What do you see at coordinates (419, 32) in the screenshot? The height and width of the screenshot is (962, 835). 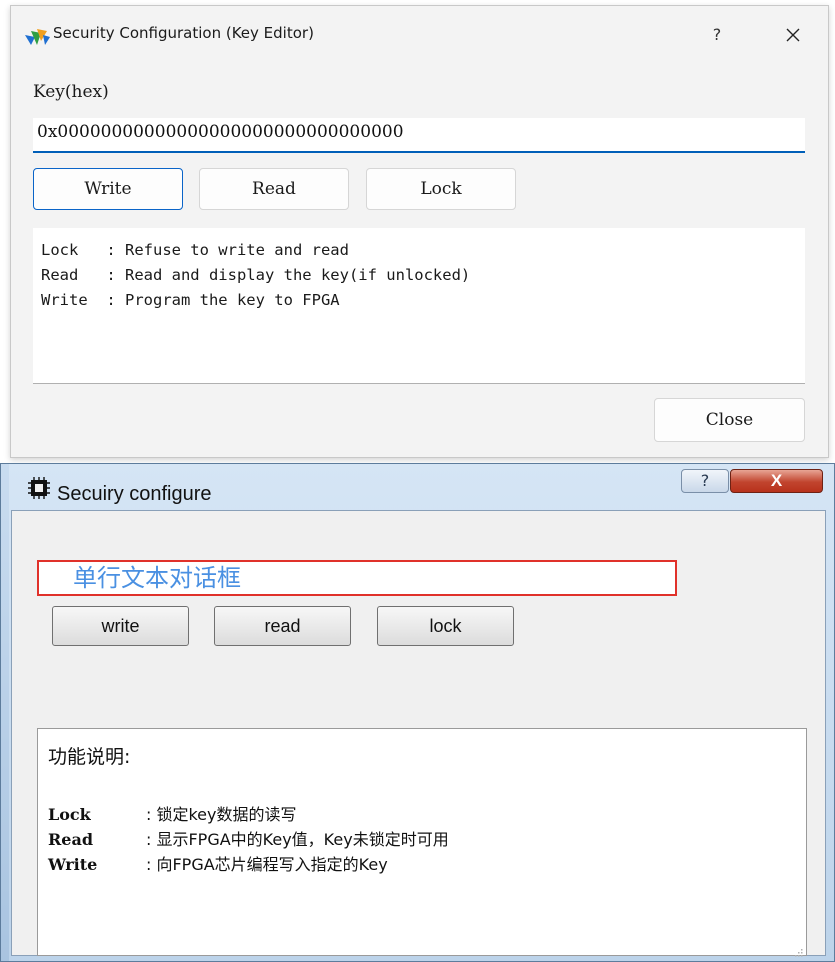 I see `title-bar: Security Configuration (Key Editor) ?` at bounding box center [419, 32].